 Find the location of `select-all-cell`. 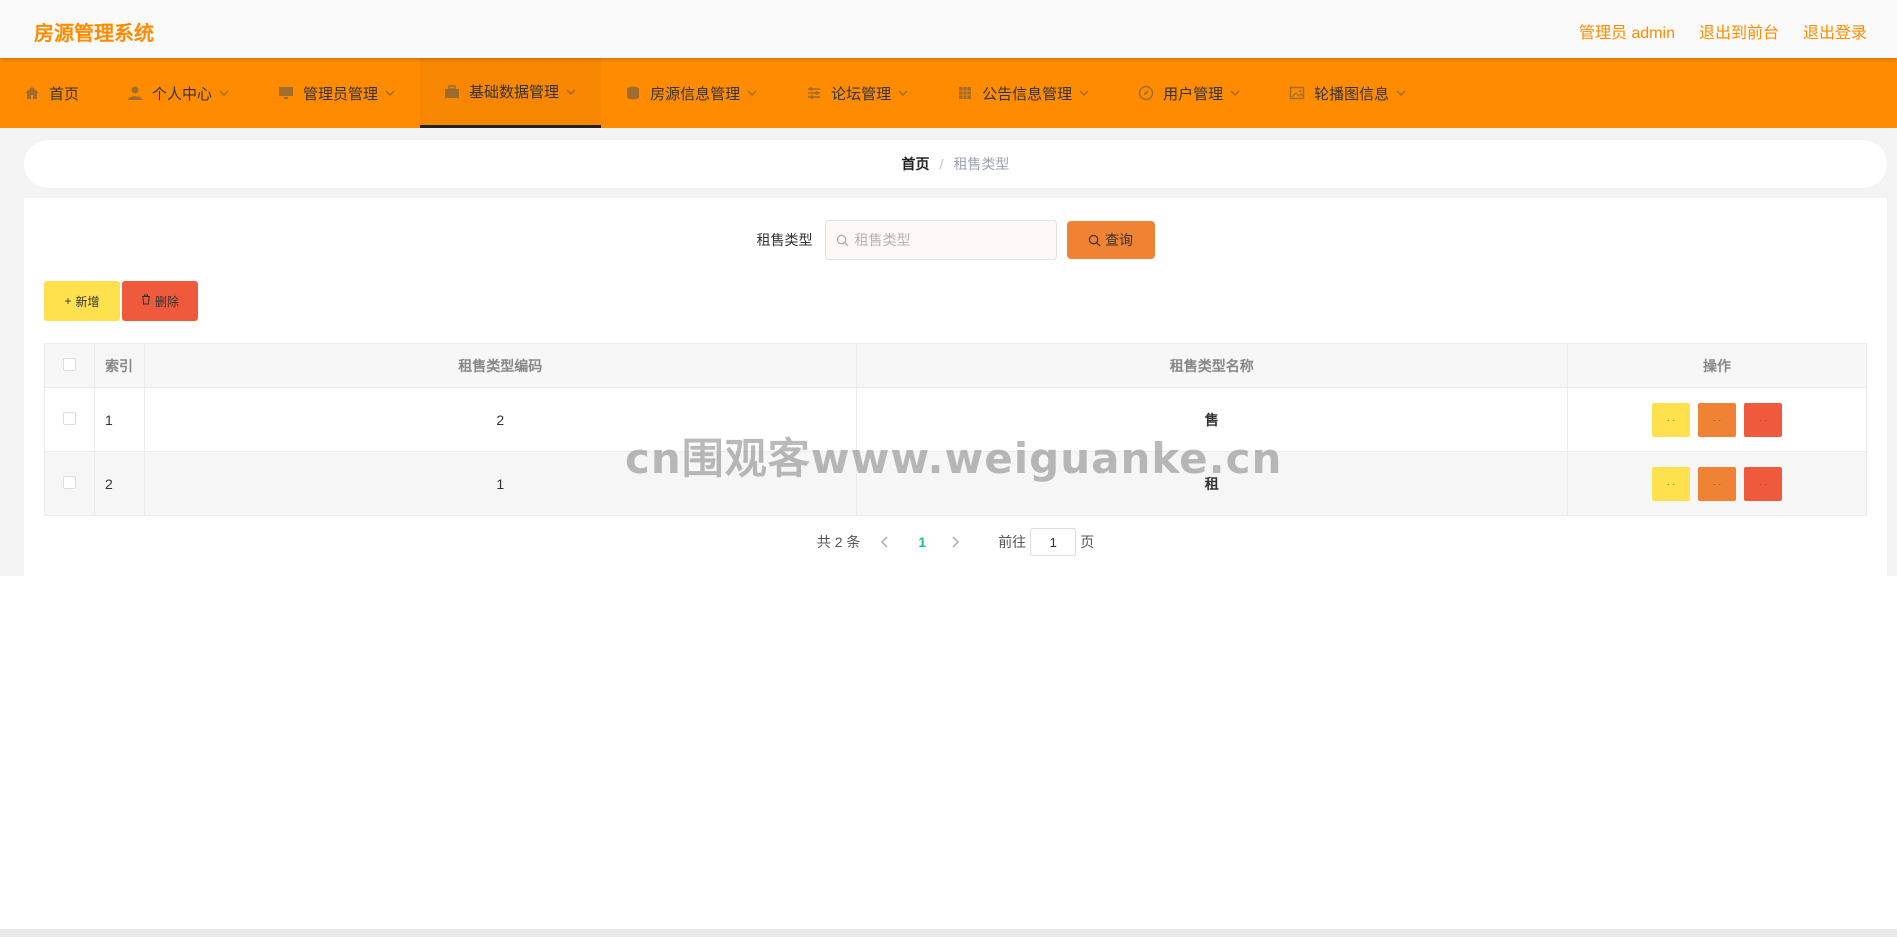

select-all-cell is located at coordinates (69, 365).